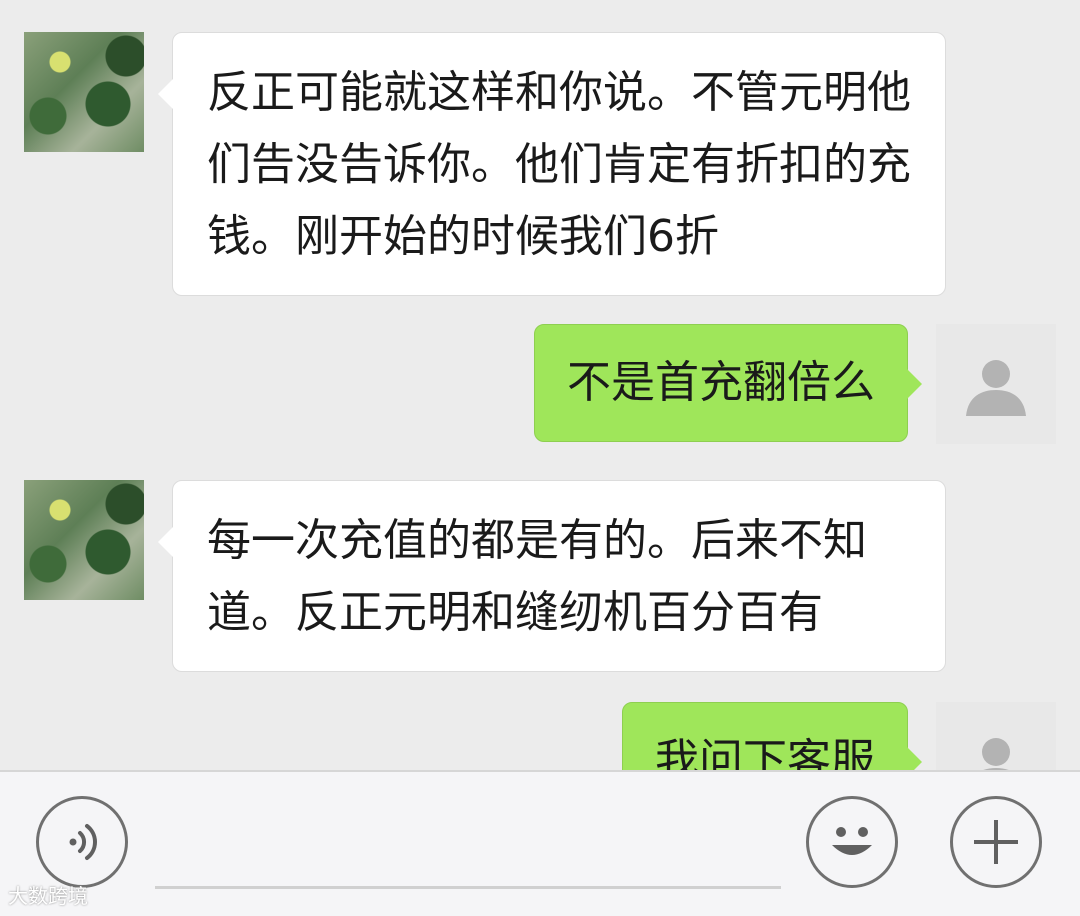  I want to click on outgoing-message: 我问下客服, so click(772, 736).